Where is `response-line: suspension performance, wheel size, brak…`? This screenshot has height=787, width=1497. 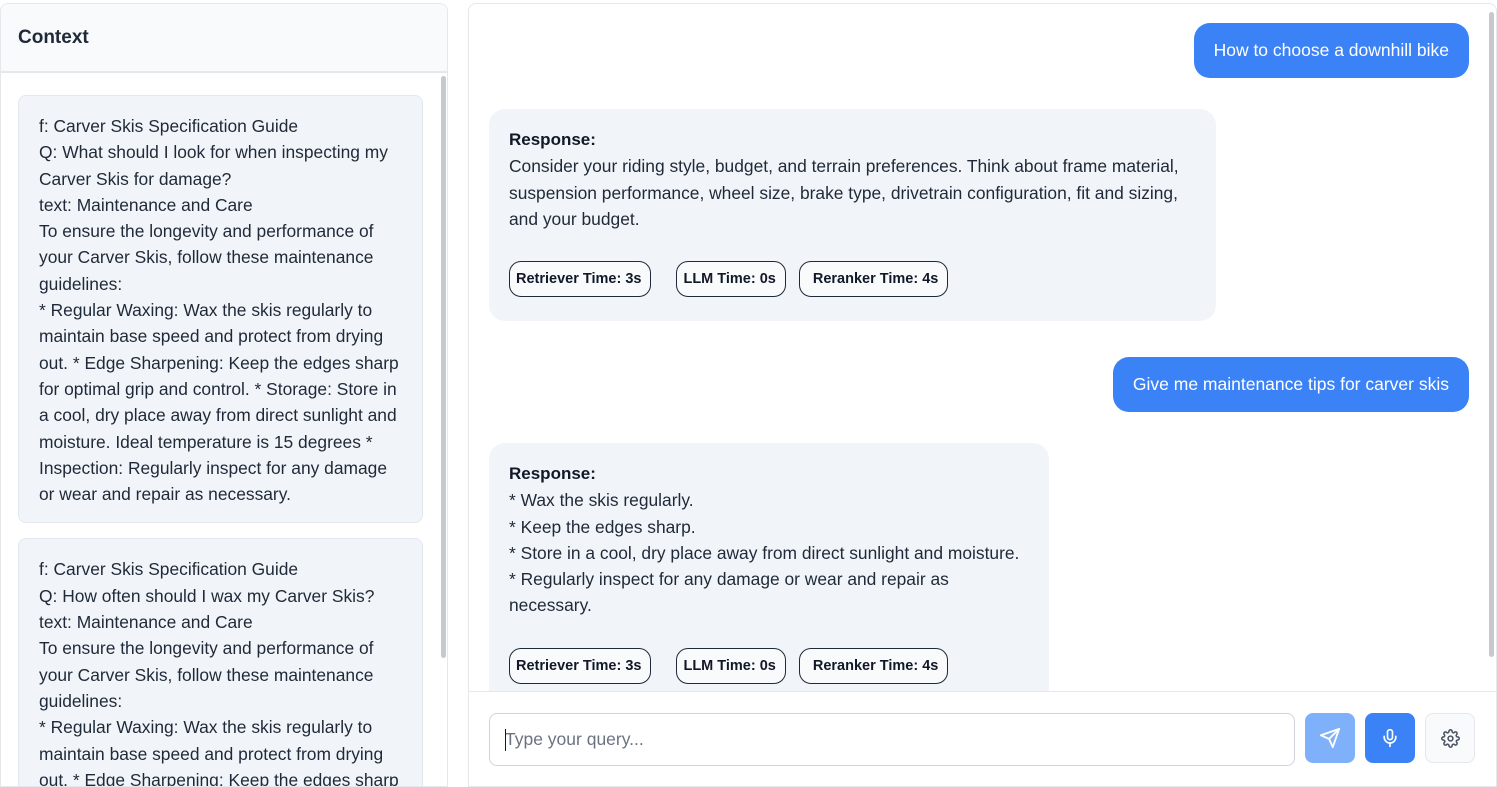
response-line: suspension performance, wheel size, brak… is located at coordinates (843, 192).